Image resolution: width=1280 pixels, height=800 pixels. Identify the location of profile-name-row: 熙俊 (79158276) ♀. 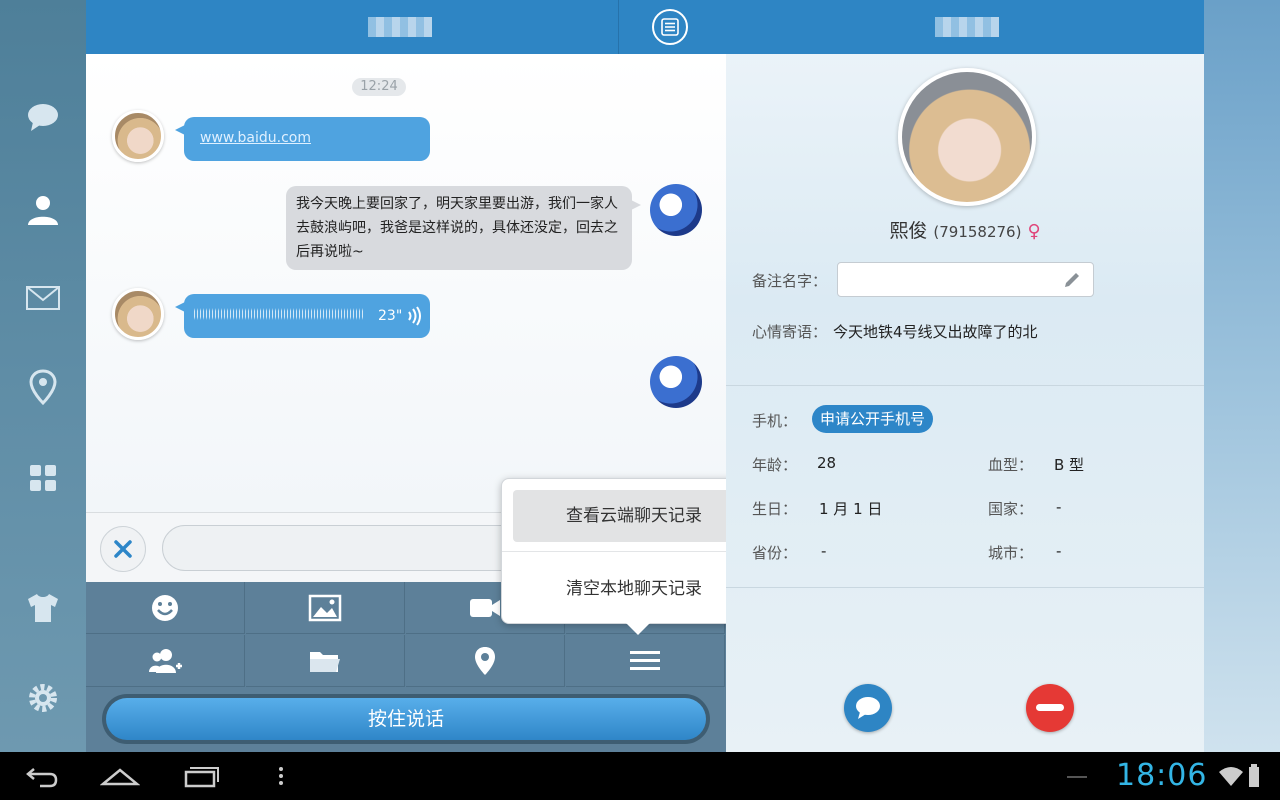
(965, 229).